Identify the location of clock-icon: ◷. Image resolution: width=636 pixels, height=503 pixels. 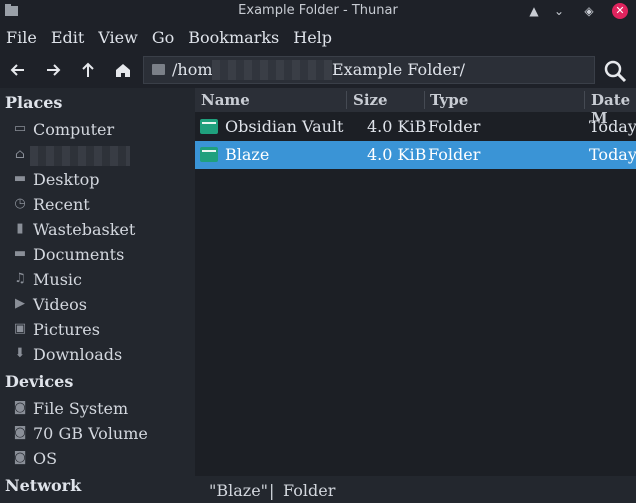
(20, 203).